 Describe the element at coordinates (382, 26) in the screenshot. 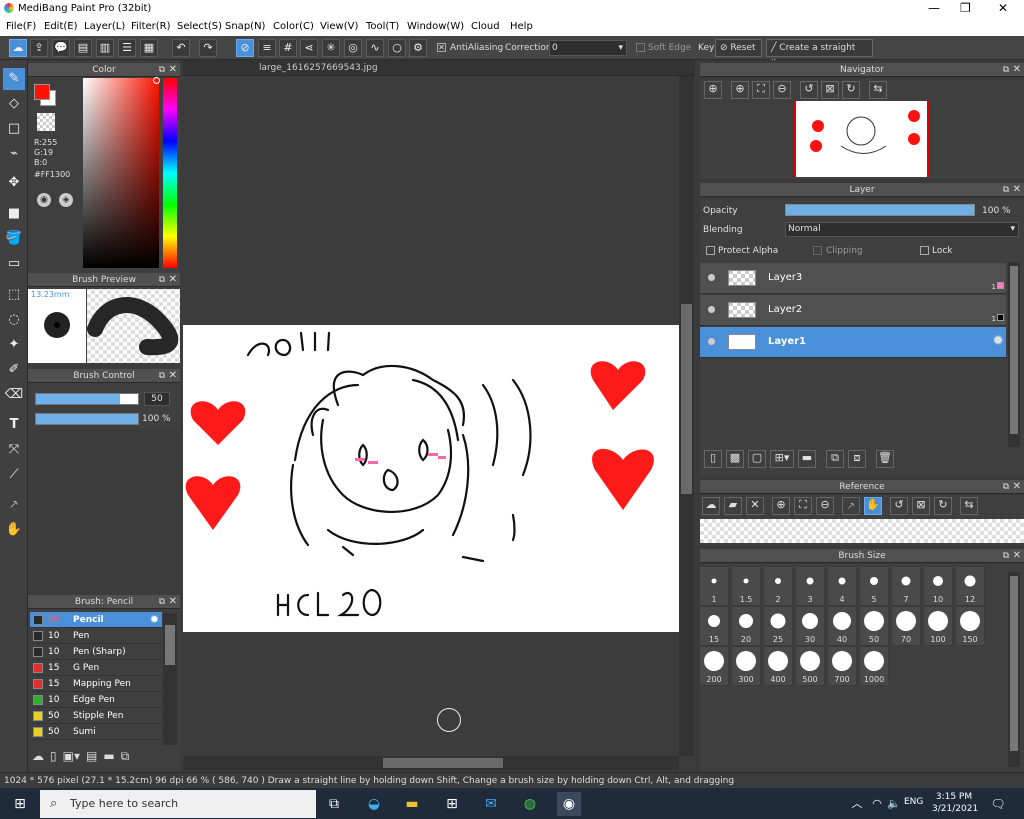

I see `menu-tool: Tool(T)` at that location.